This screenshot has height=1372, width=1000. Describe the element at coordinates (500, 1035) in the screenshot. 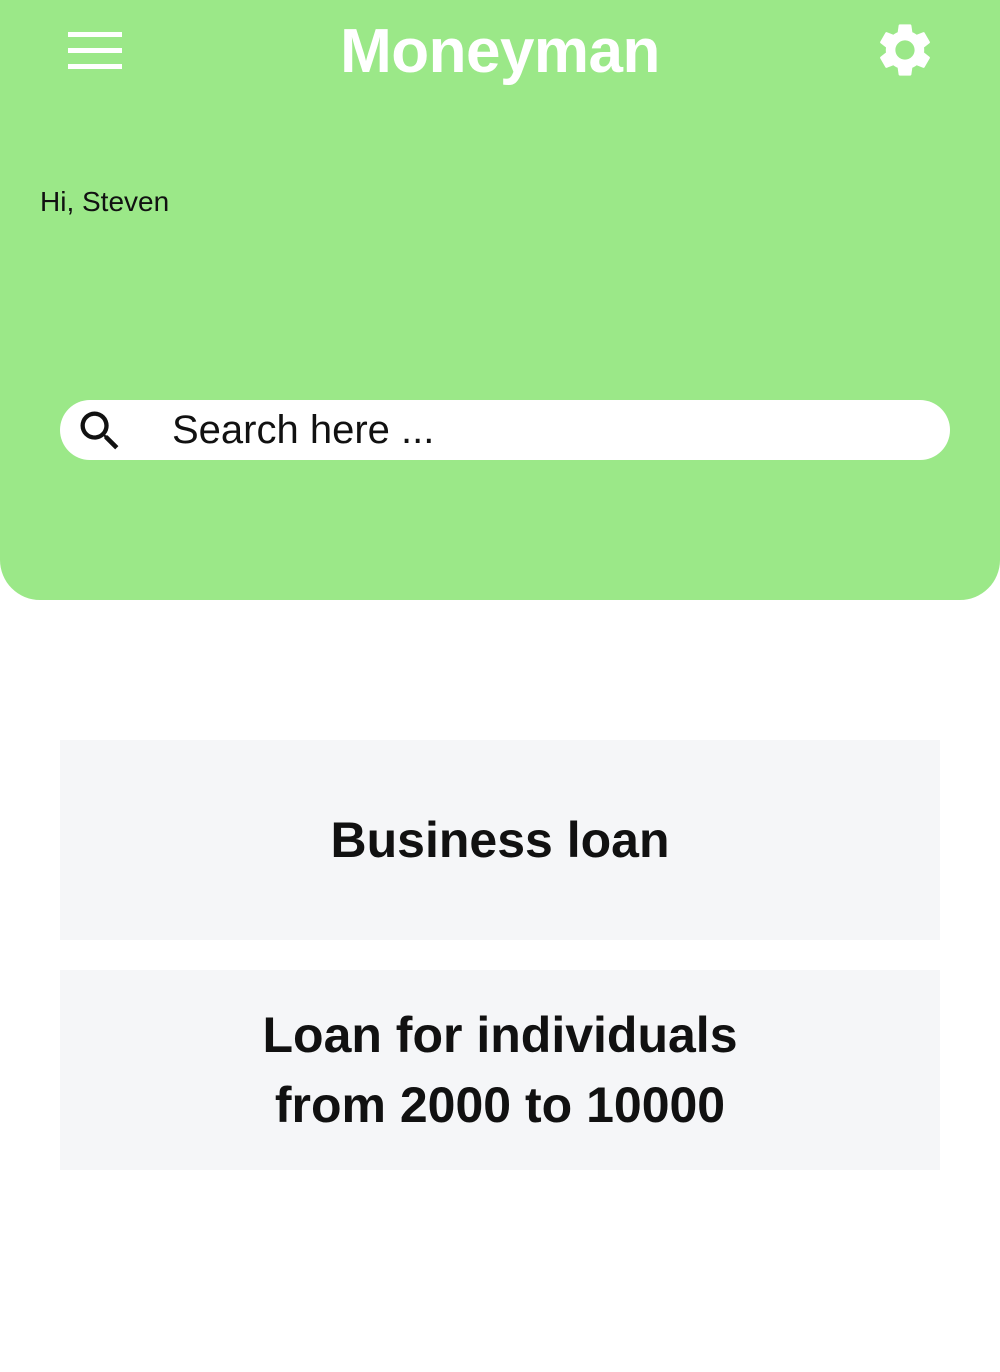

I see `individual-loan-title: Loan for individuals` at that location.